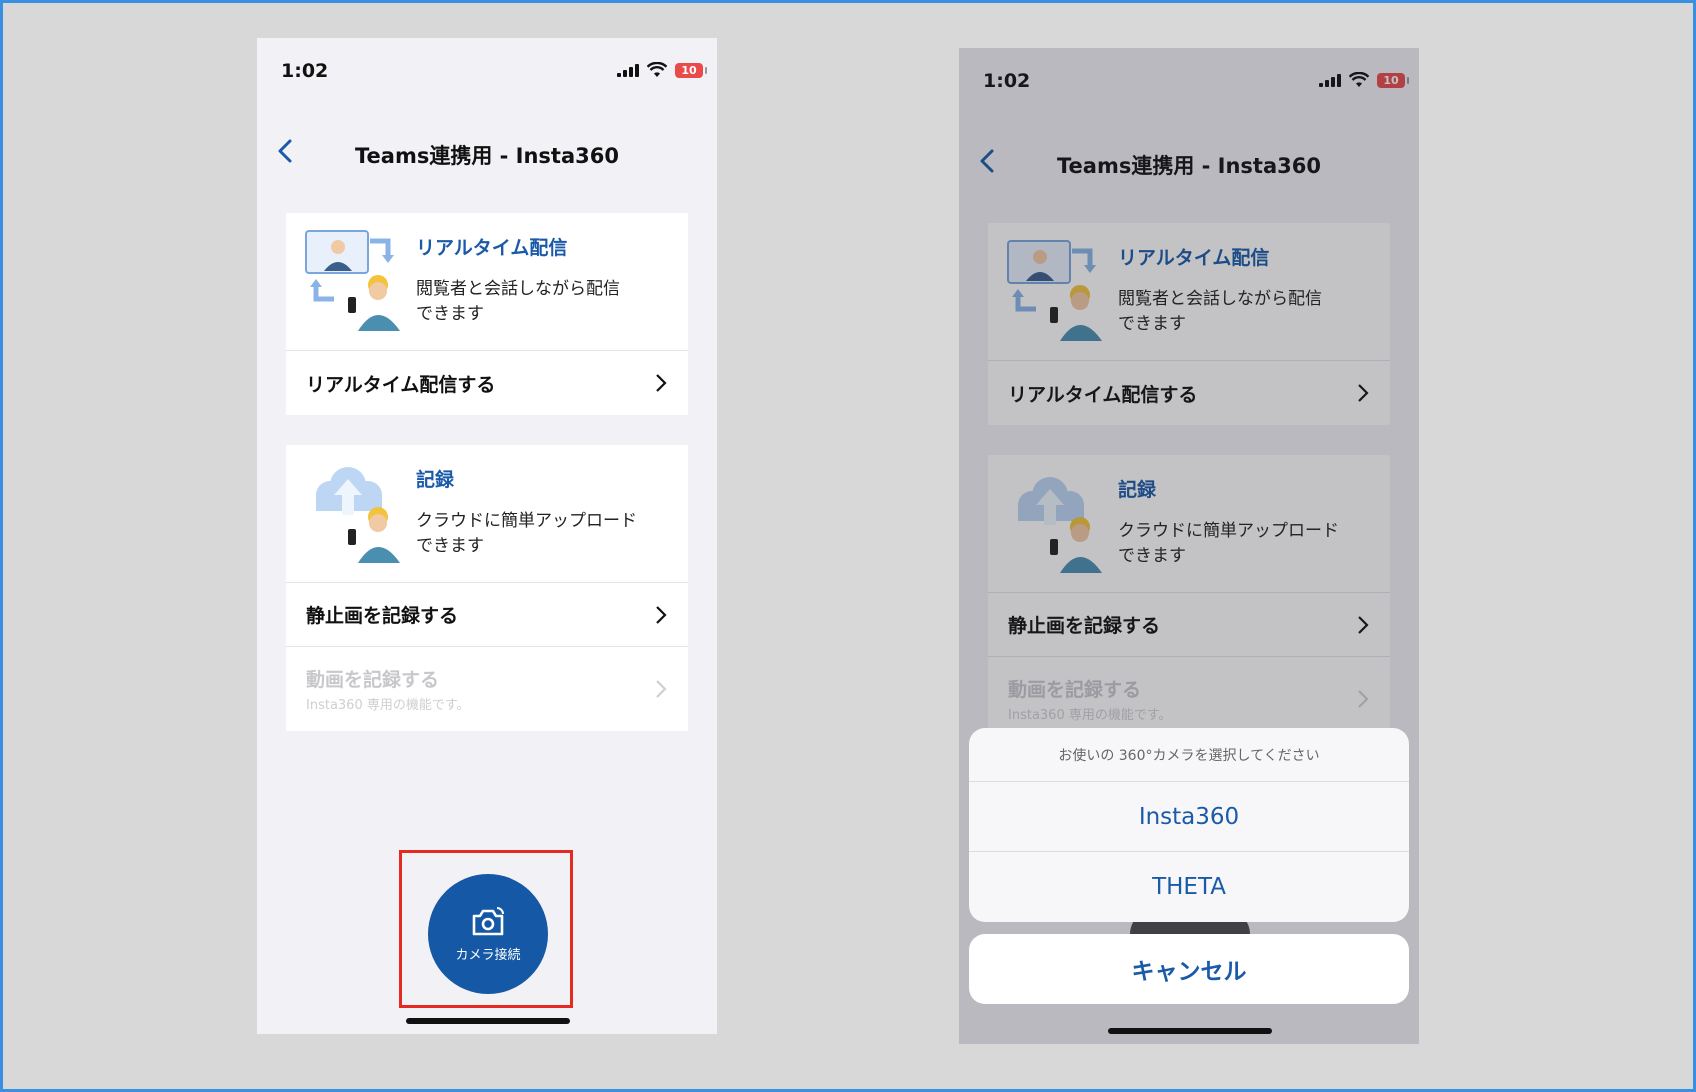  I want to click on record-card-header: 記録 クラウドに簡単アップロード できます, so click(487, 514).